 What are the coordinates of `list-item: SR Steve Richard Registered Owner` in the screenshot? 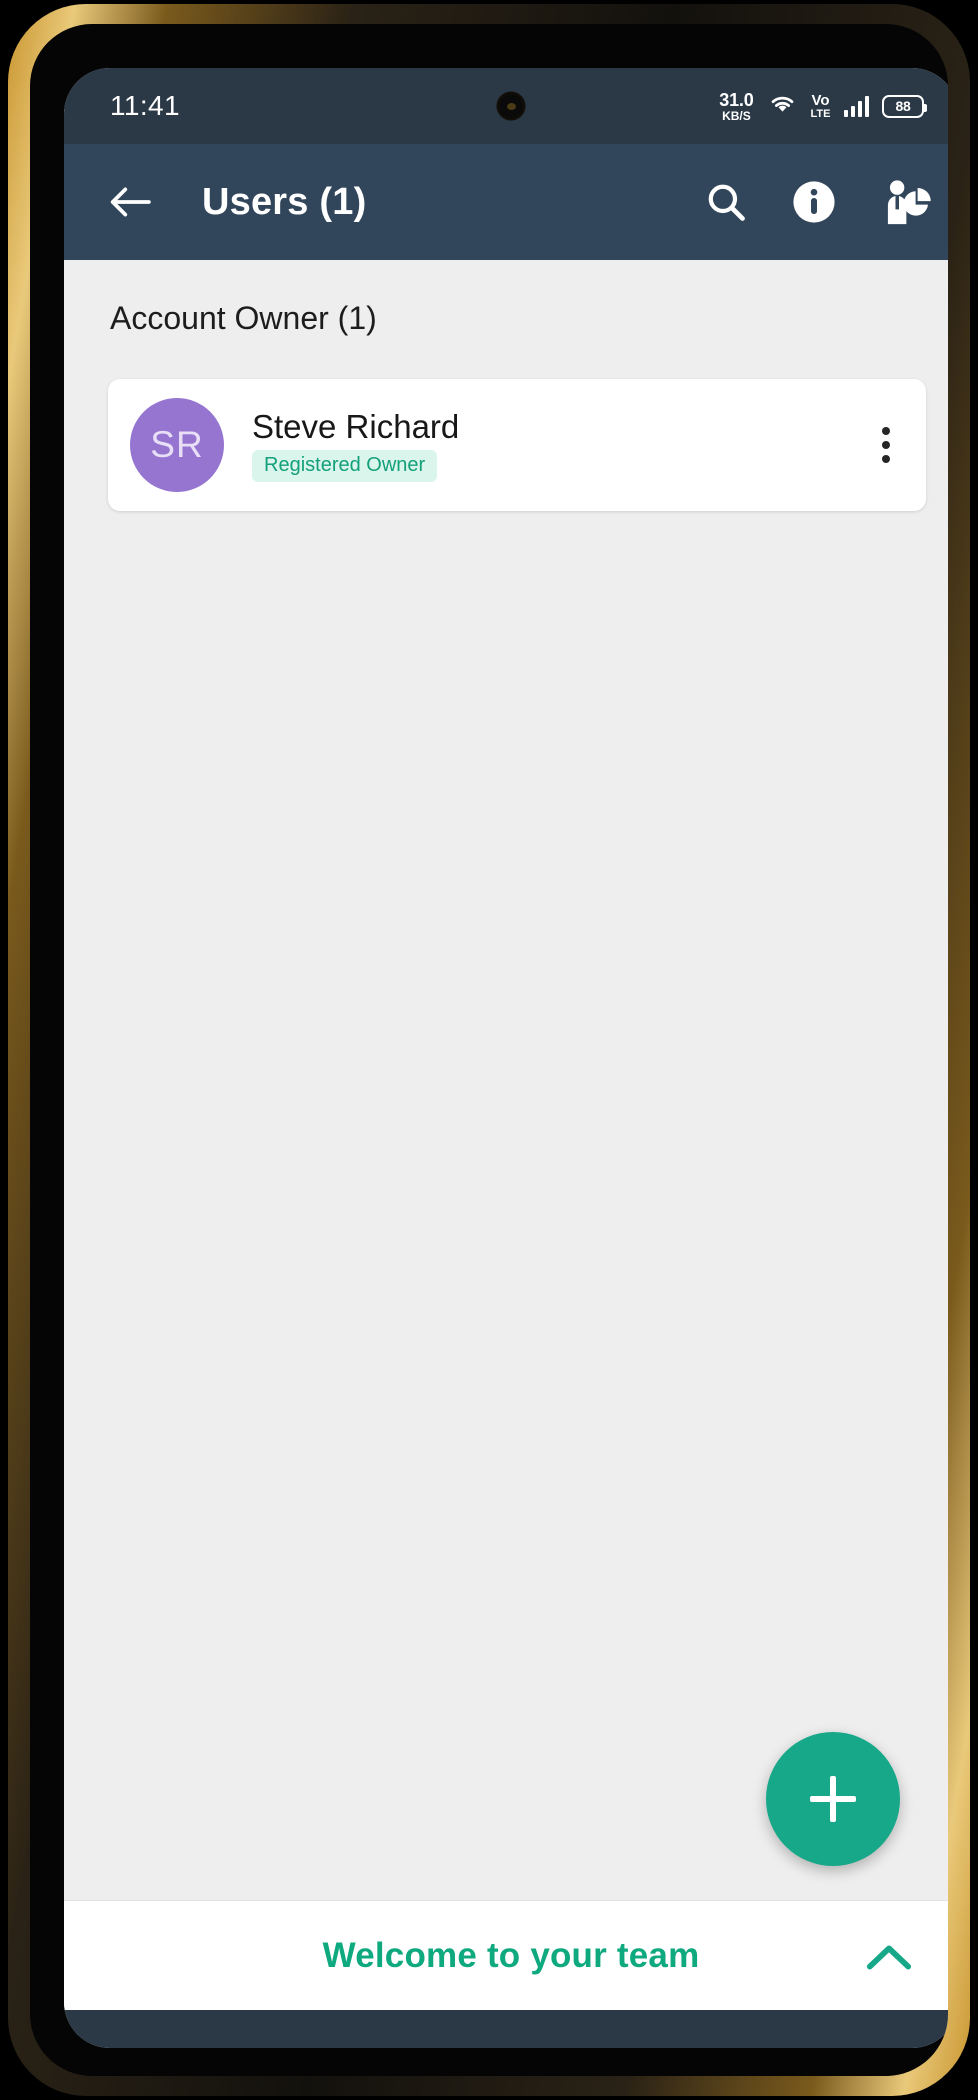 It's located at (517, 445).